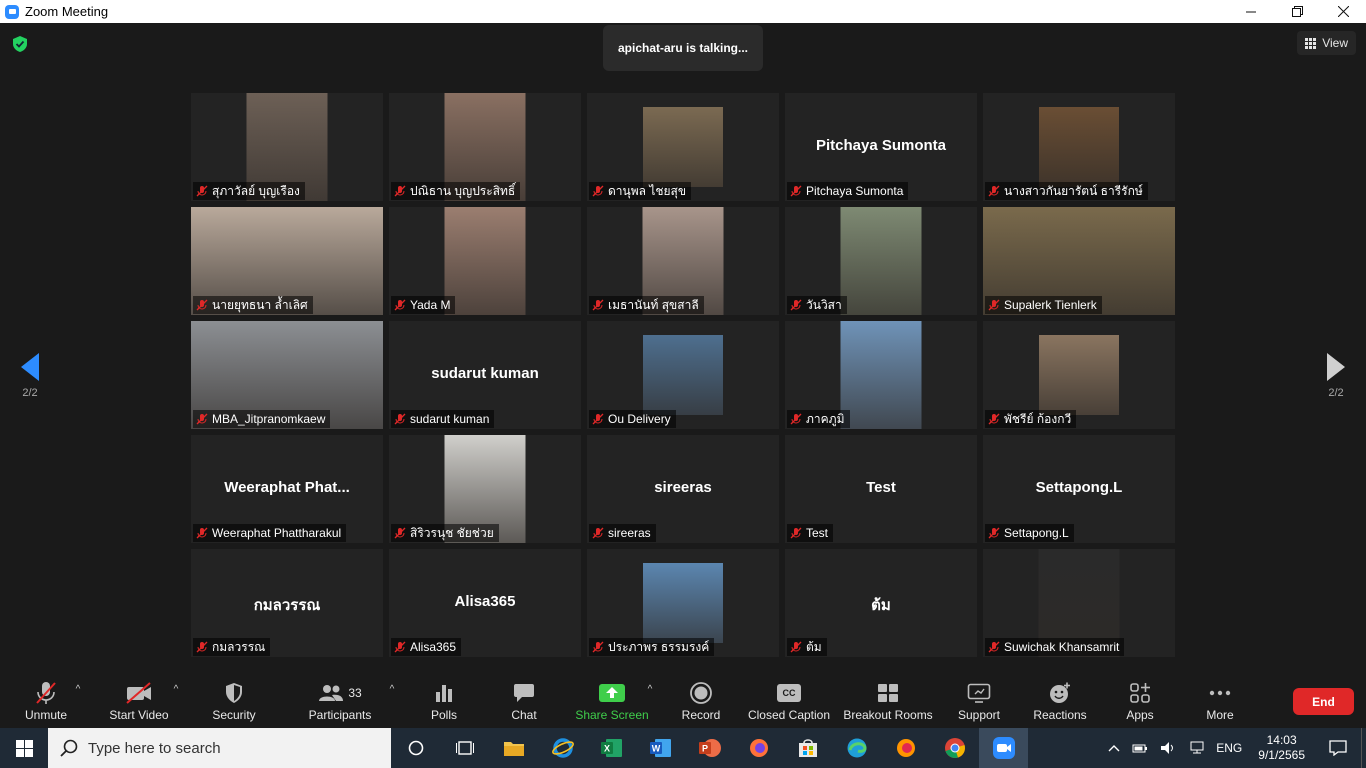 The width and height of the screenshot is (1366, 768). I want to click on participant-tile: Ou Delivery, so click(683, 375).